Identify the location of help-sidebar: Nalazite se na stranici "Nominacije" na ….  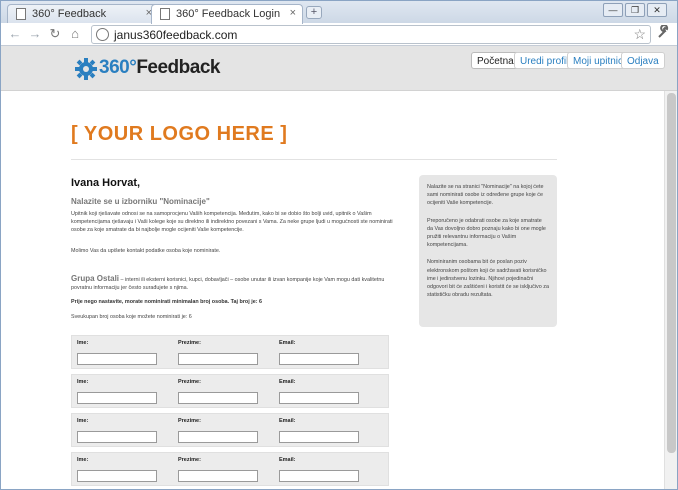
(488, 251).